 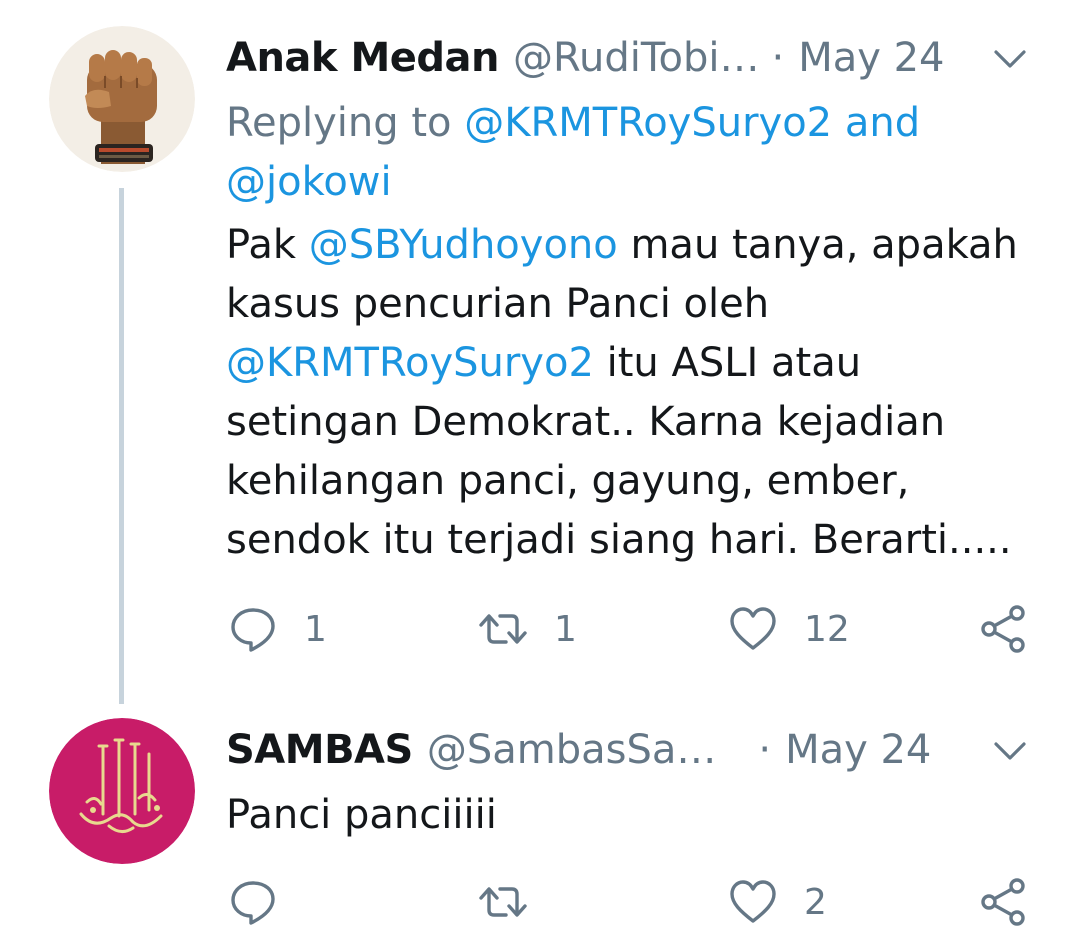 I want to click on like-button: 12, so click(x=789, y=629).